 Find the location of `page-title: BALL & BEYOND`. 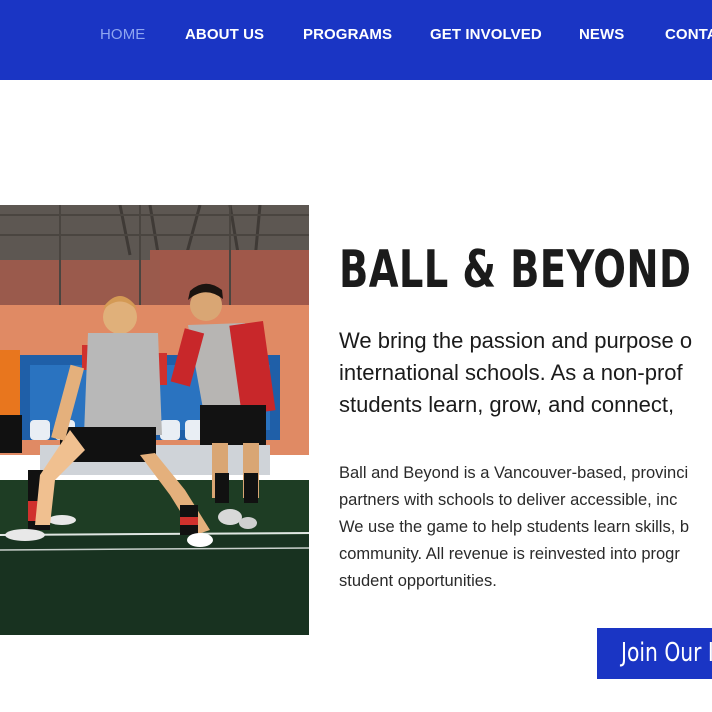

page-title: BALL & BEYOND is located at coordinates (515, 270).